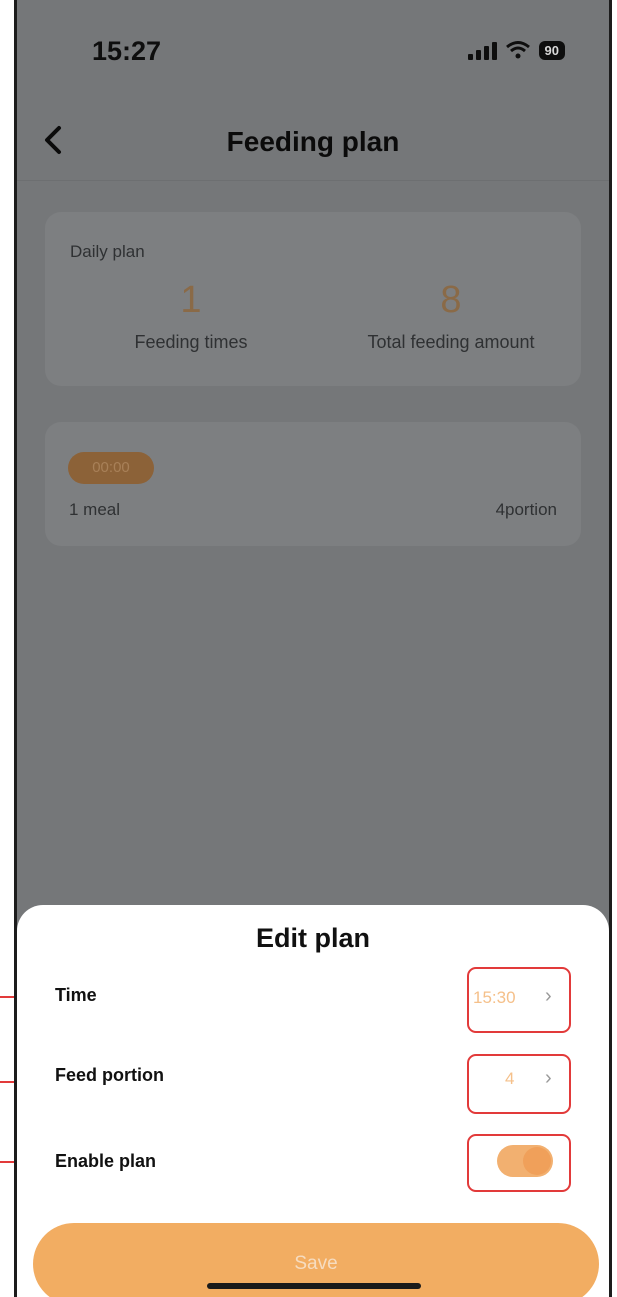 Image resolution: width=617 pixels, height=1297 pixels. What do you see at coordinates (451, 300) in the screenshot?
I see `total-amount-value: 8` at bounding box center [451, 300].